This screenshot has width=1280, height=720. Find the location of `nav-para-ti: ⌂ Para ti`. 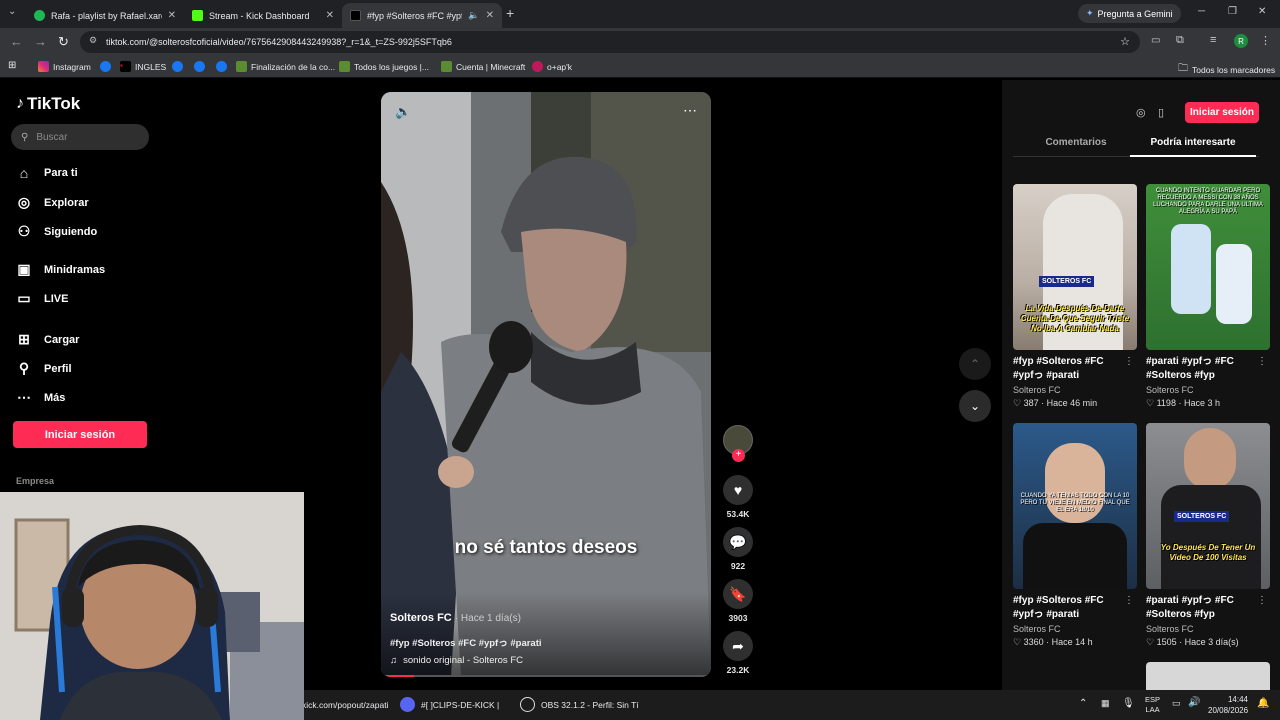

nav-para-ti: ⌂ Para ti is located at coordinates (47, 173).